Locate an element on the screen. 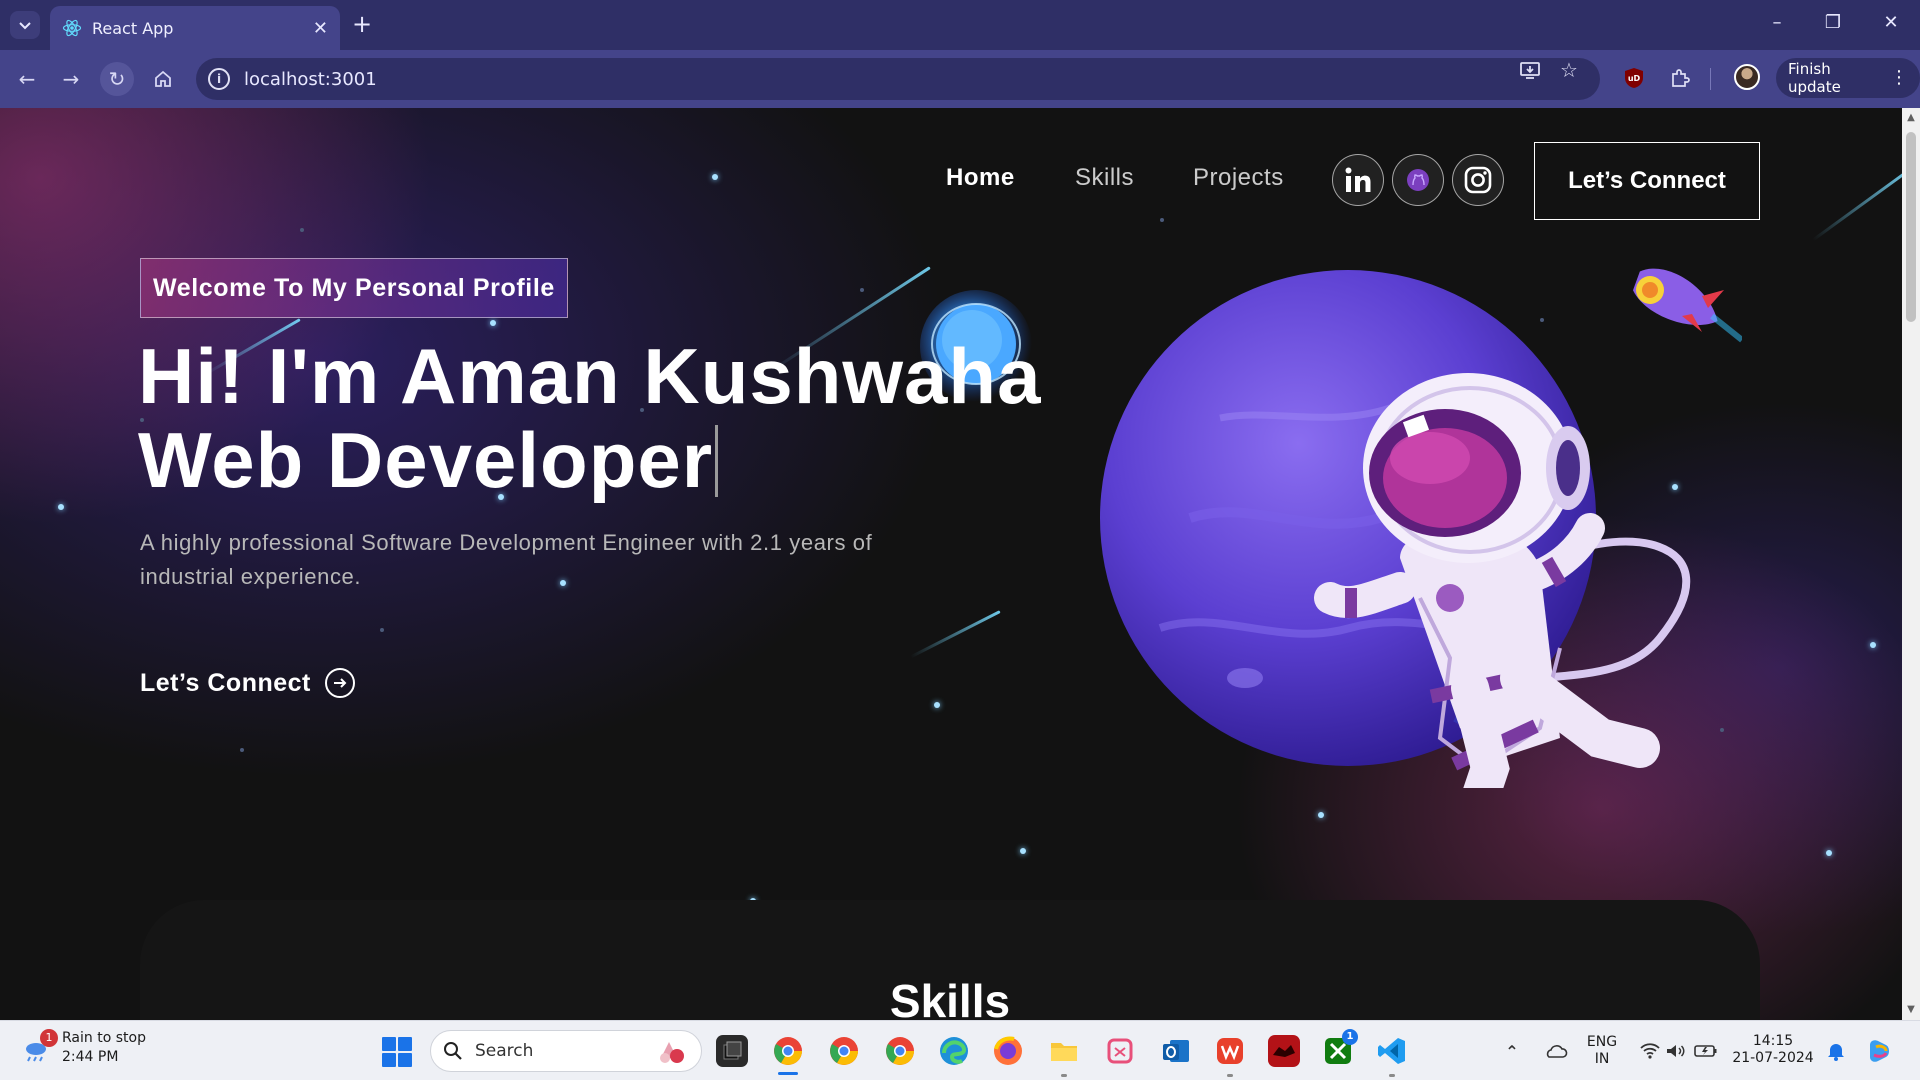 This screenshot has width=1920, height=1080. arrow-right-circle-icon is located at coordinates (339, 683).